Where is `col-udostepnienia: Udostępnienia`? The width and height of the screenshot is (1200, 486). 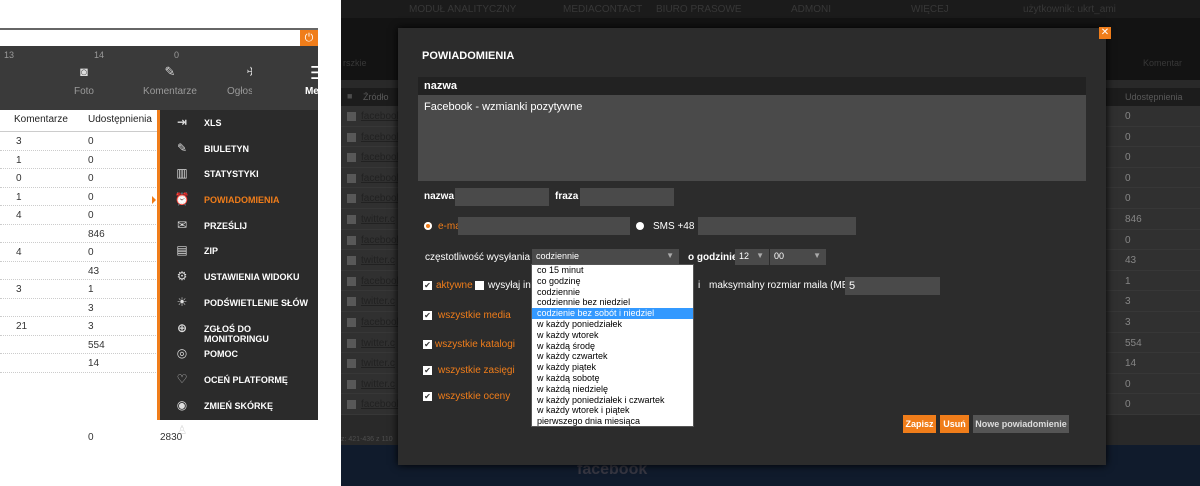 col-udostepnienia: Udostępnienia is located at coordinates (120, 119).